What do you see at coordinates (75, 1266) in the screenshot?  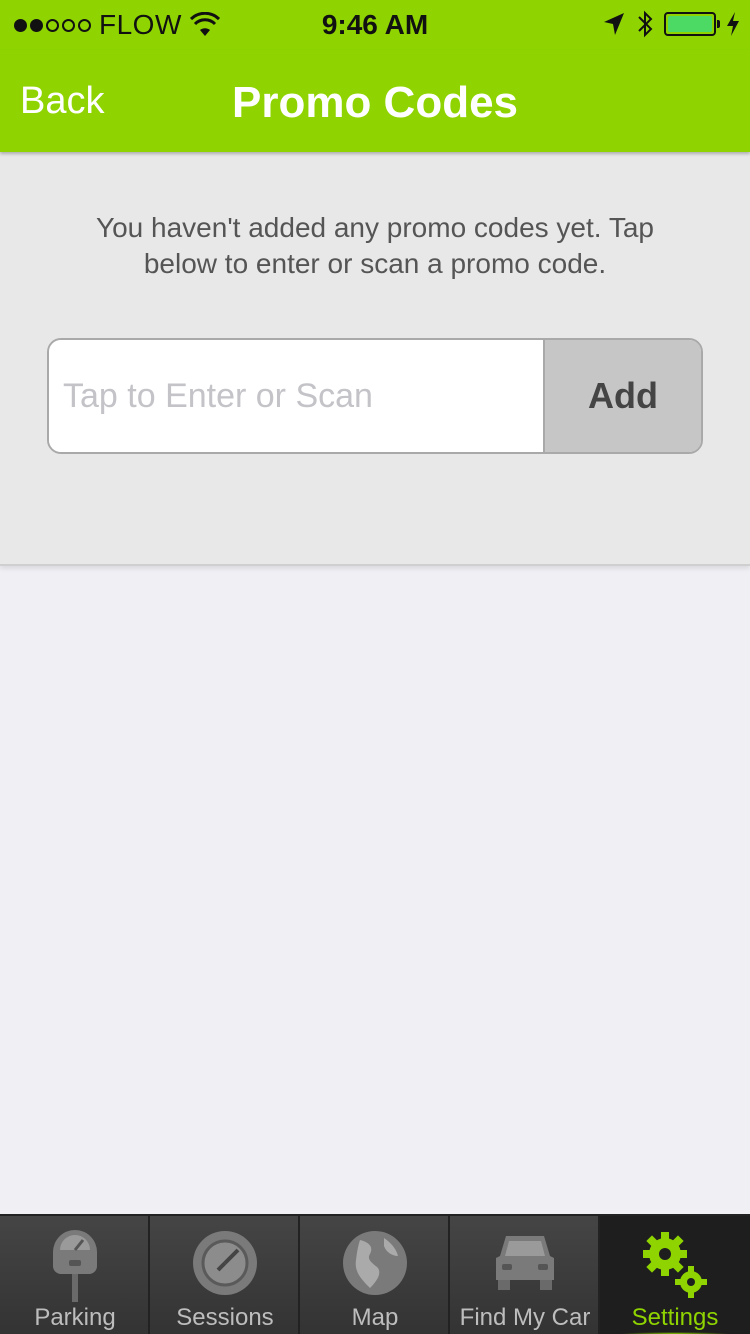 I see `parking-meter-icon` at bounding box center [75, 1266].